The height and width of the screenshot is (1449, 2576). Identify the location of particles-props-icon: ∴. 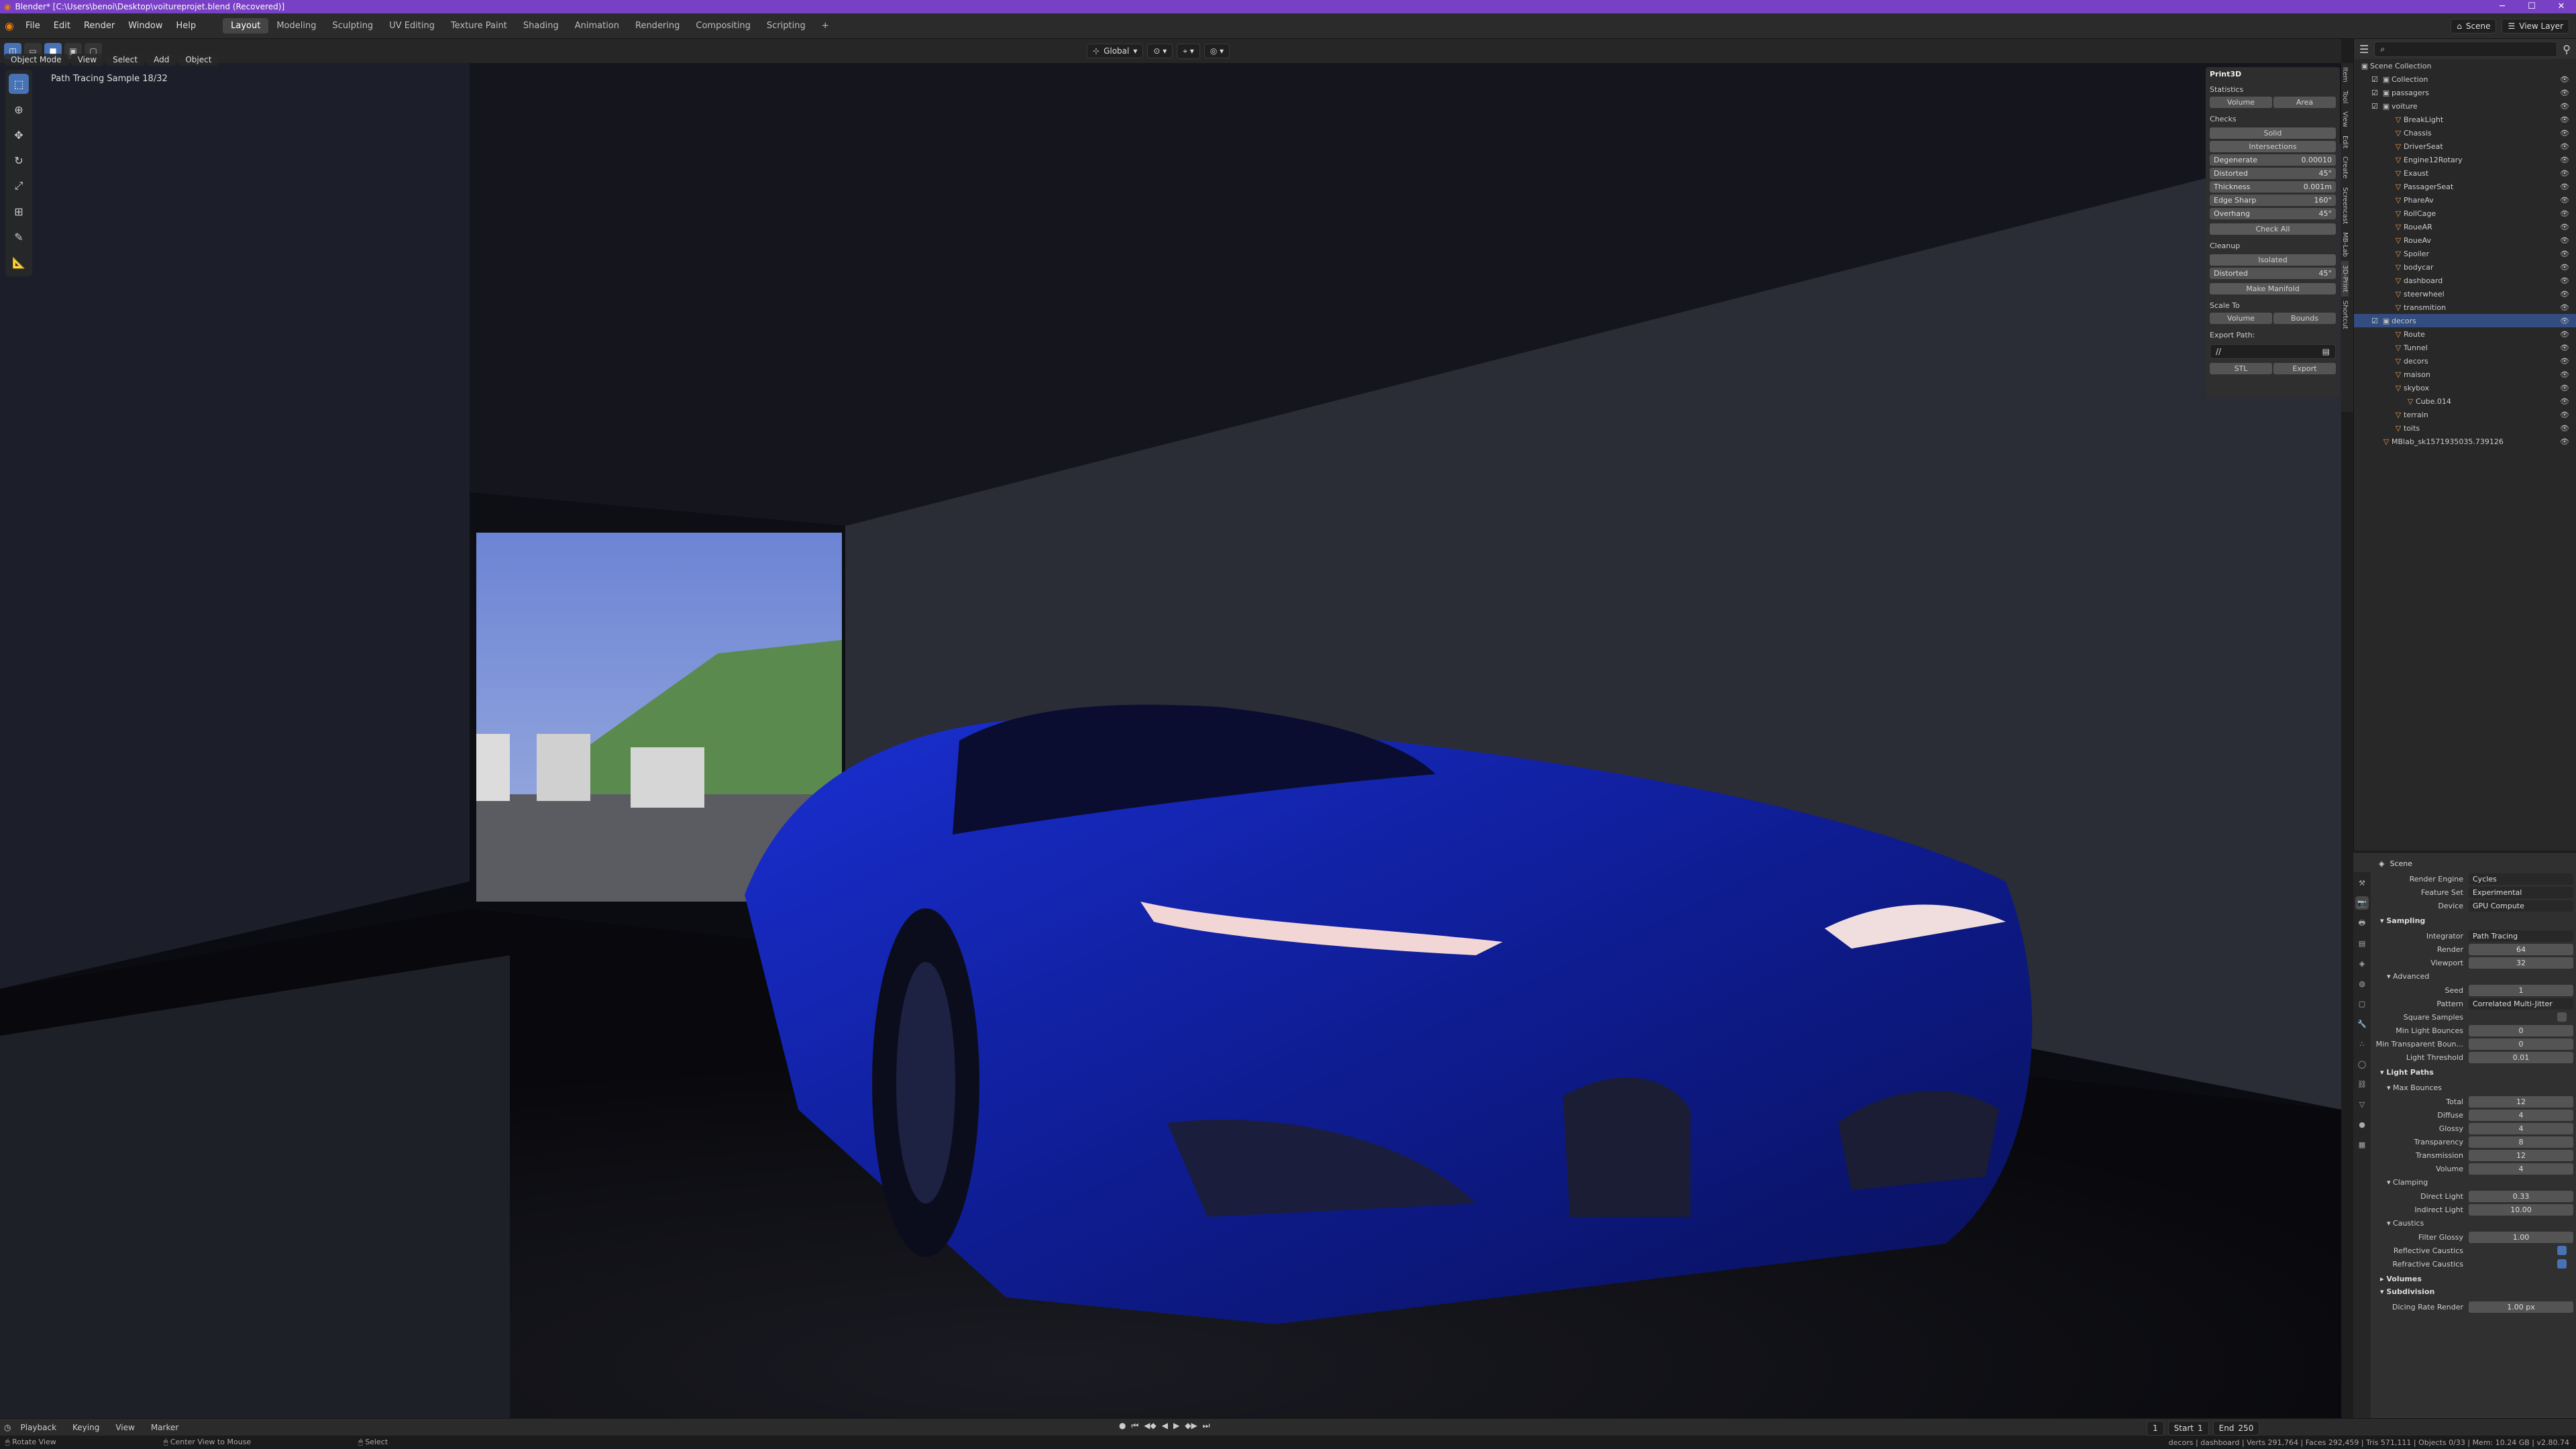
(2362, 1044).